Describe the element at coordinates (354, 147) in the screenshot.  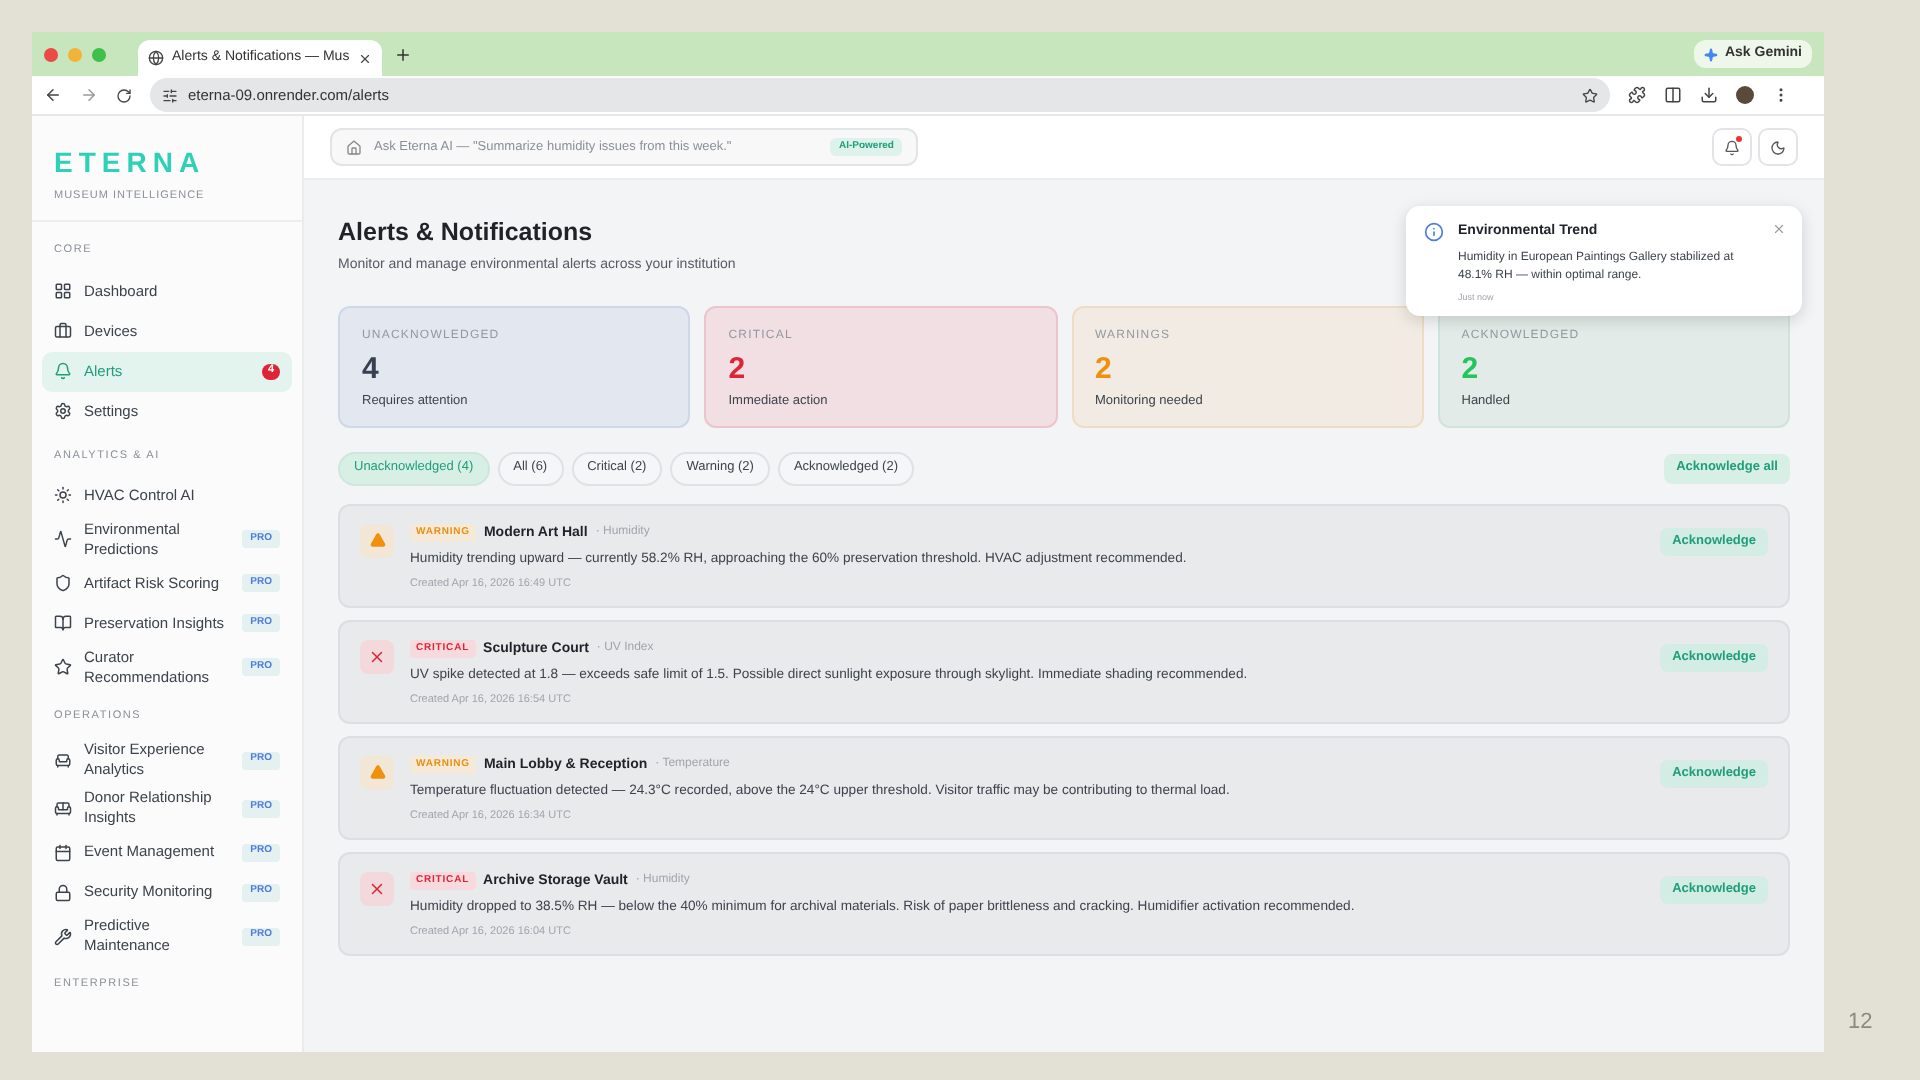
I see `house-icon` at that location.